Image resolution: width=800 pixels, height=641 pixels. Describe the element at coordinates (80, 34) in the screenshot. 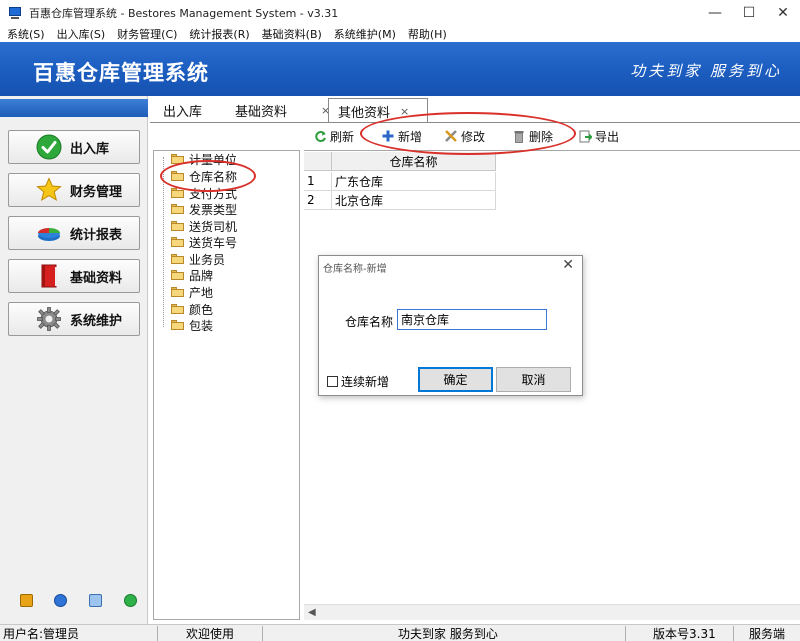

I see `menu-stock-io: 出入库(S)` at that location.